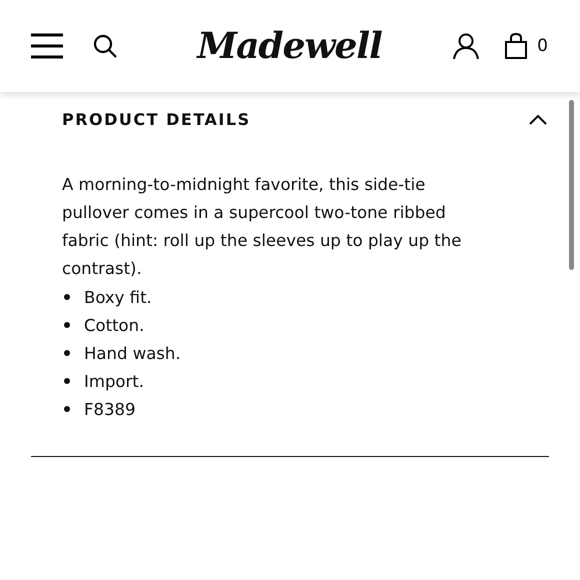  What do you see at coordinates (289, 46) in the screenshot?
I see `logo: Madewell` at bounding box center [289, 46].